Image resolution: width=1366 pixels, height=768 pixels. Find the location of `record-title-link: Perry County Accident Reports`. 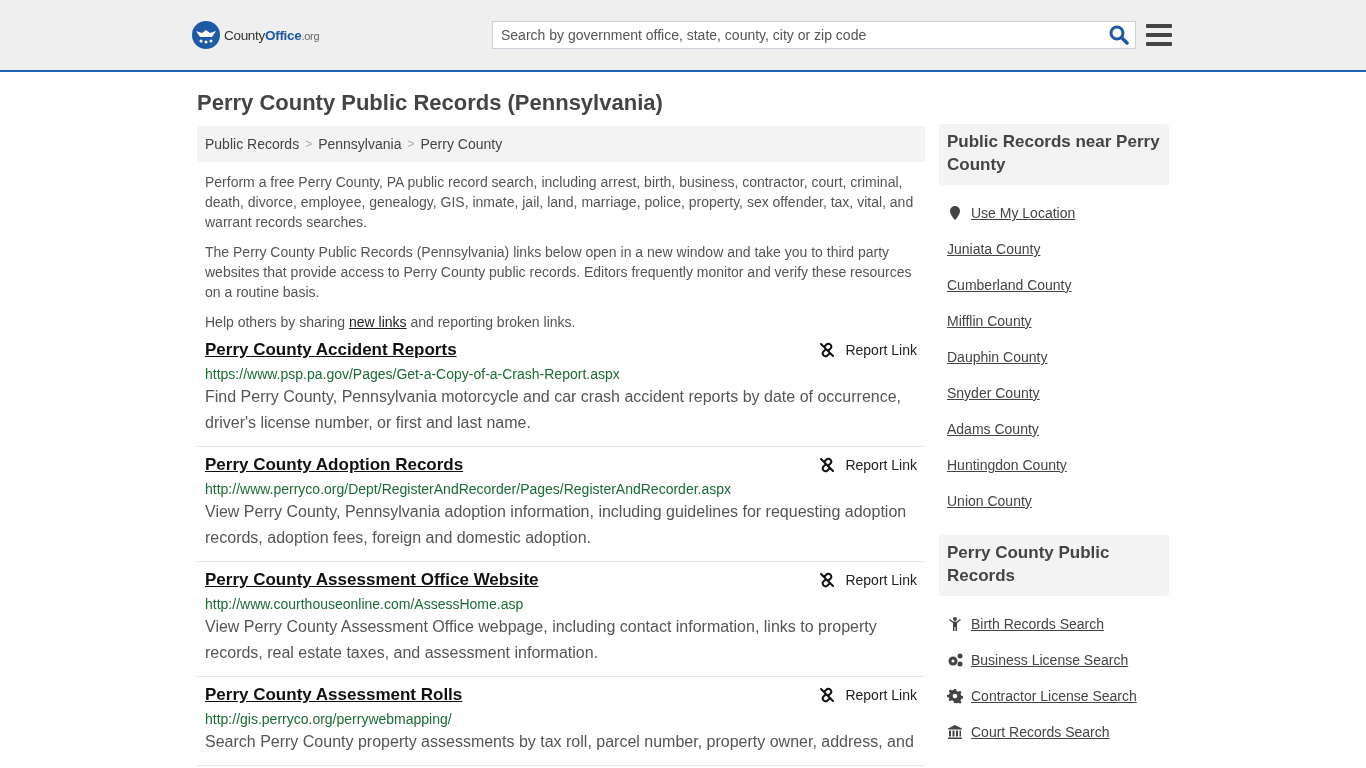

record-title-link: Perry County Accident Reports is located at coordinates (331, 350).